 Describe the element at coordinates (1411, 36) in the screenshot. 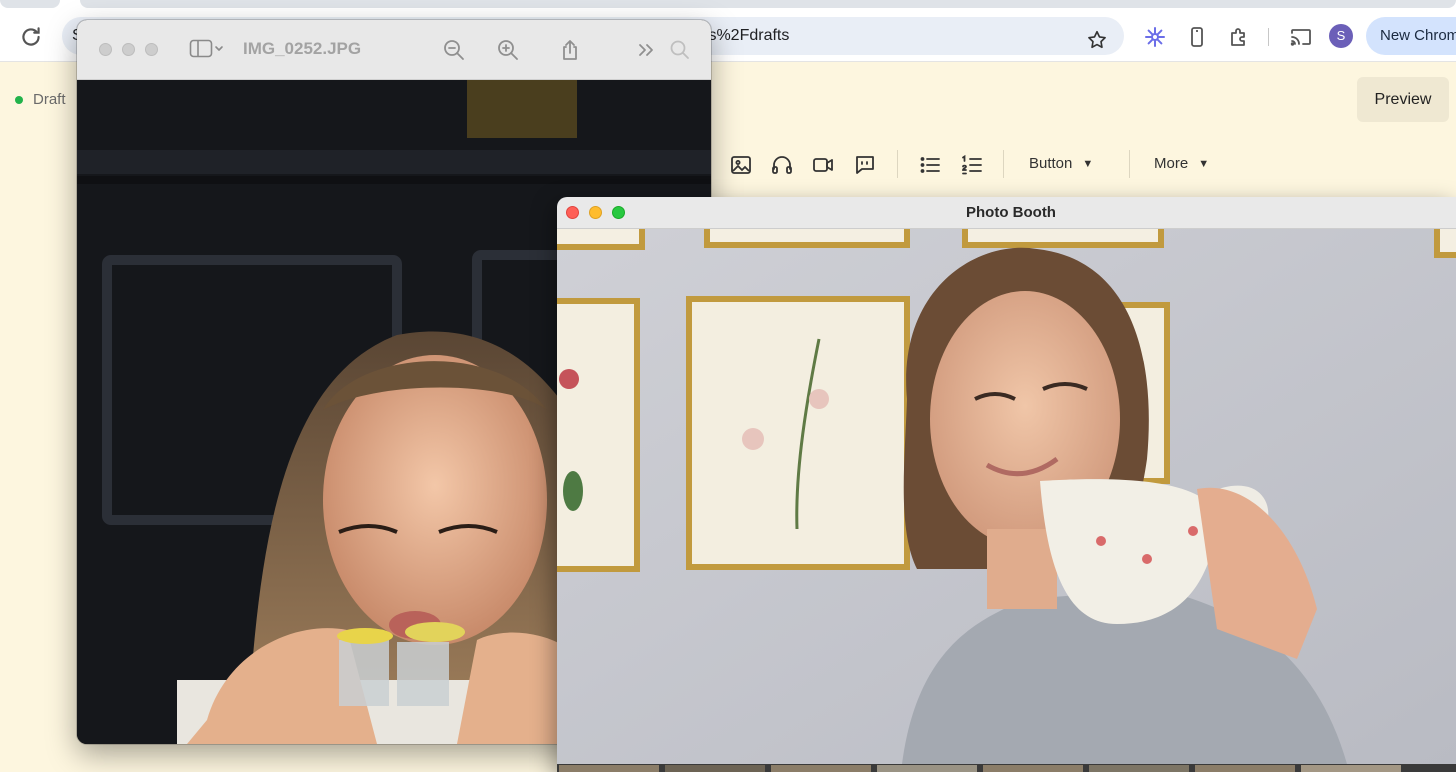

I see `new-chrome-button: New Chrome` at that location.